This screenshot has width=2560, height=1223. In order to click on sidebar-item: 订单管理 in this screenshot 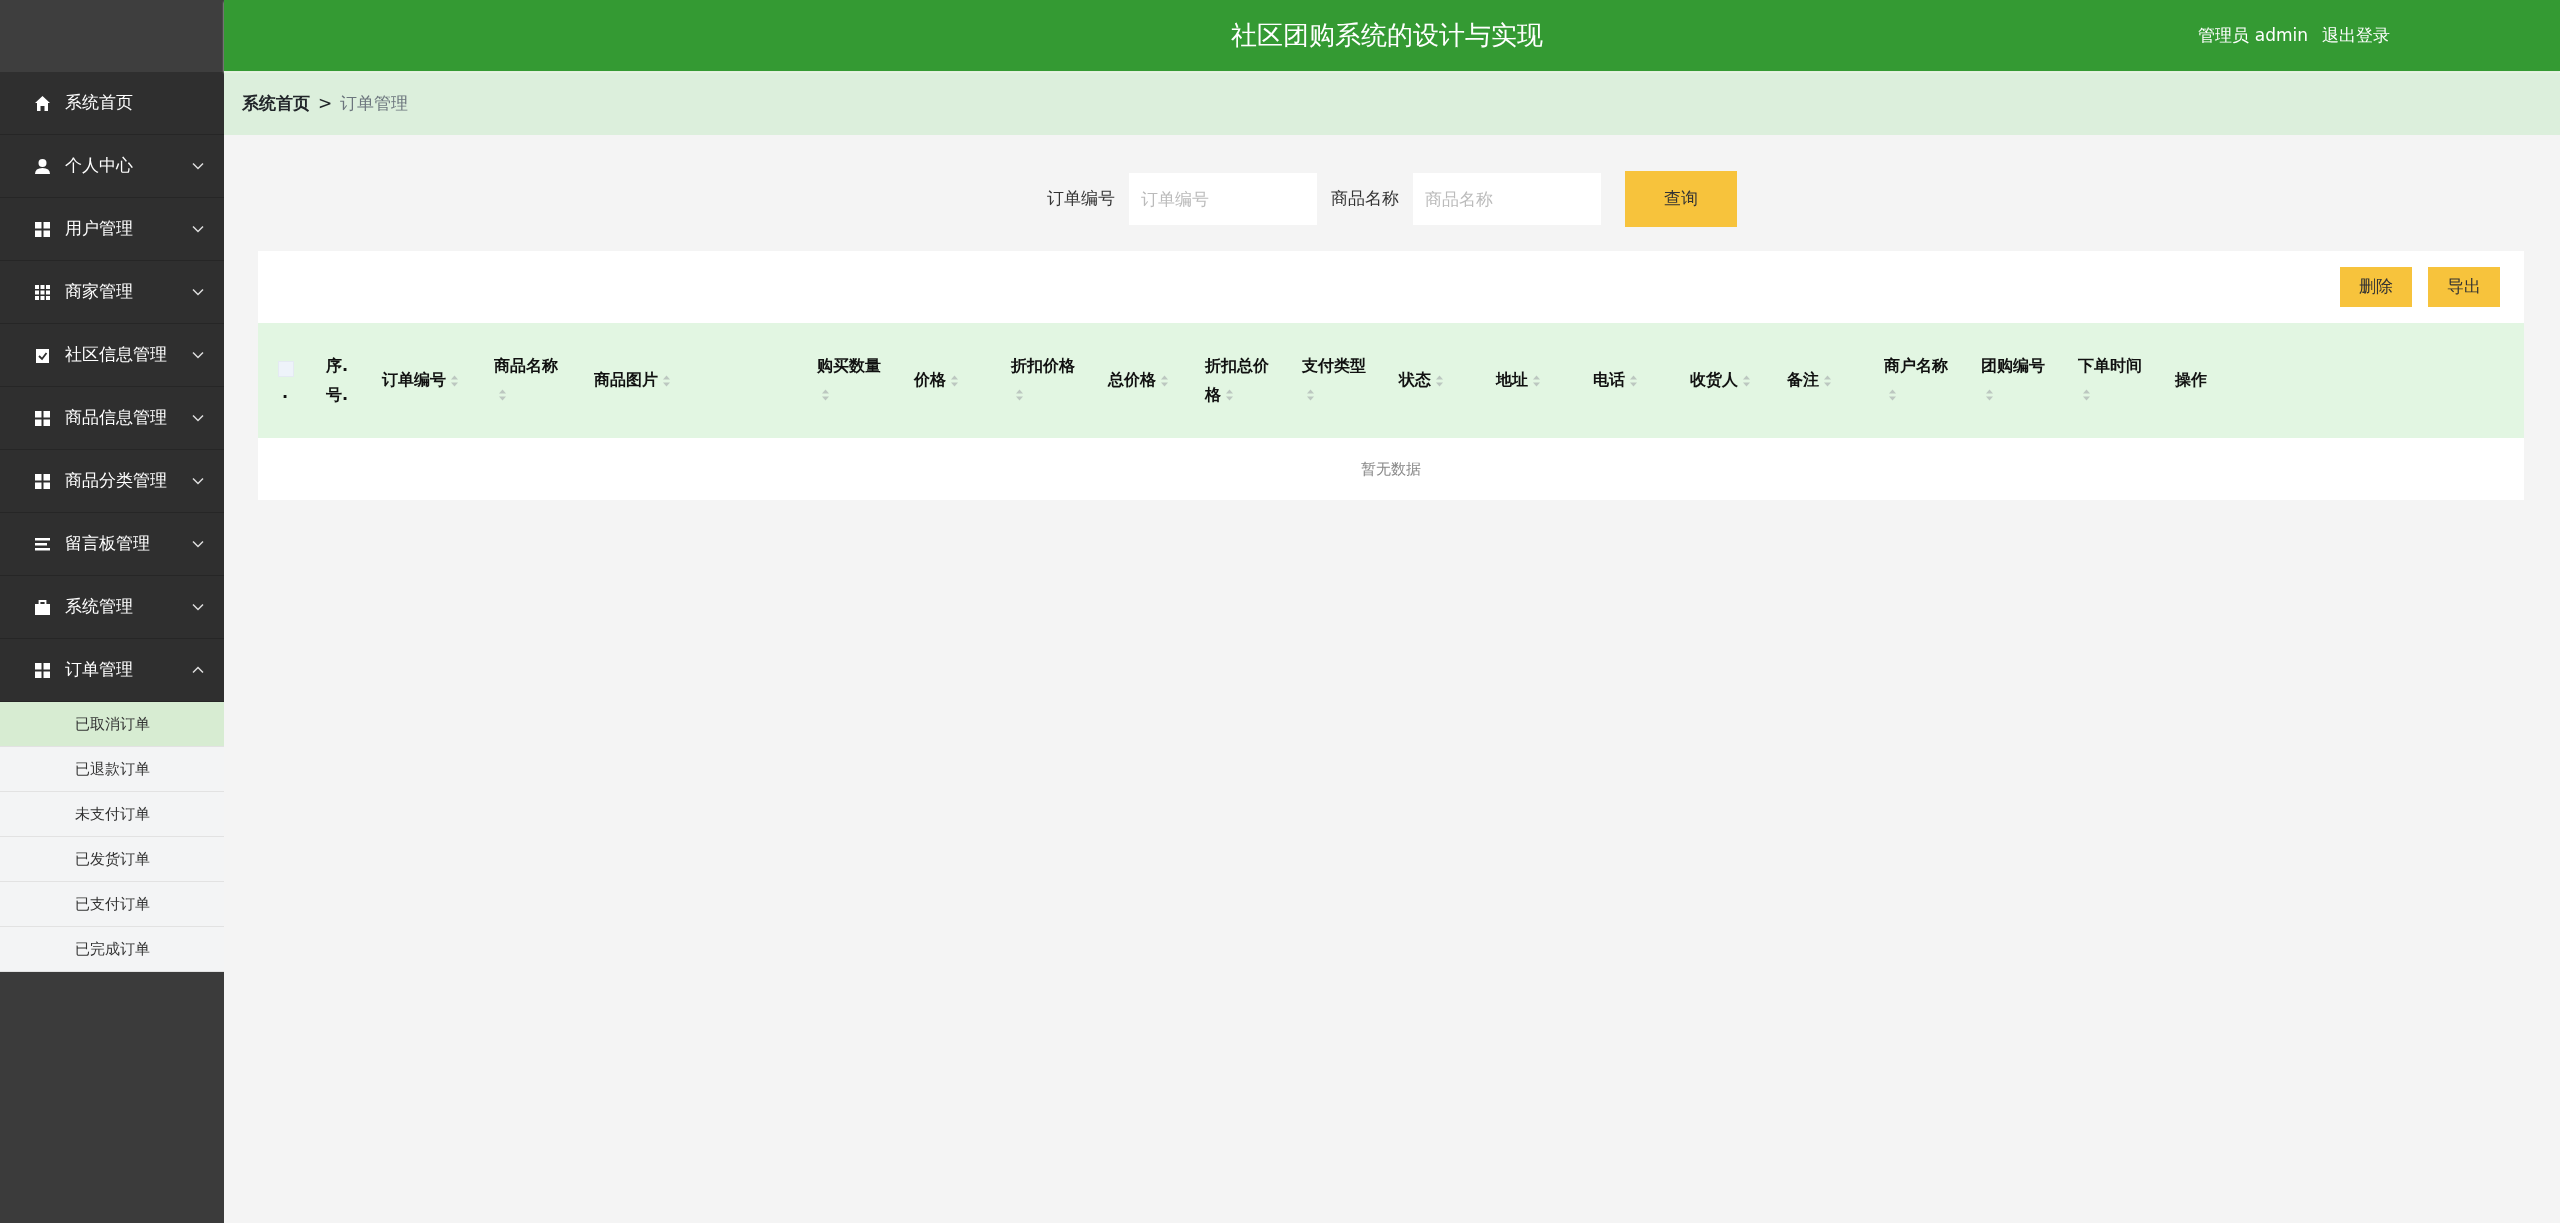, I will do `click(112, 670)`.